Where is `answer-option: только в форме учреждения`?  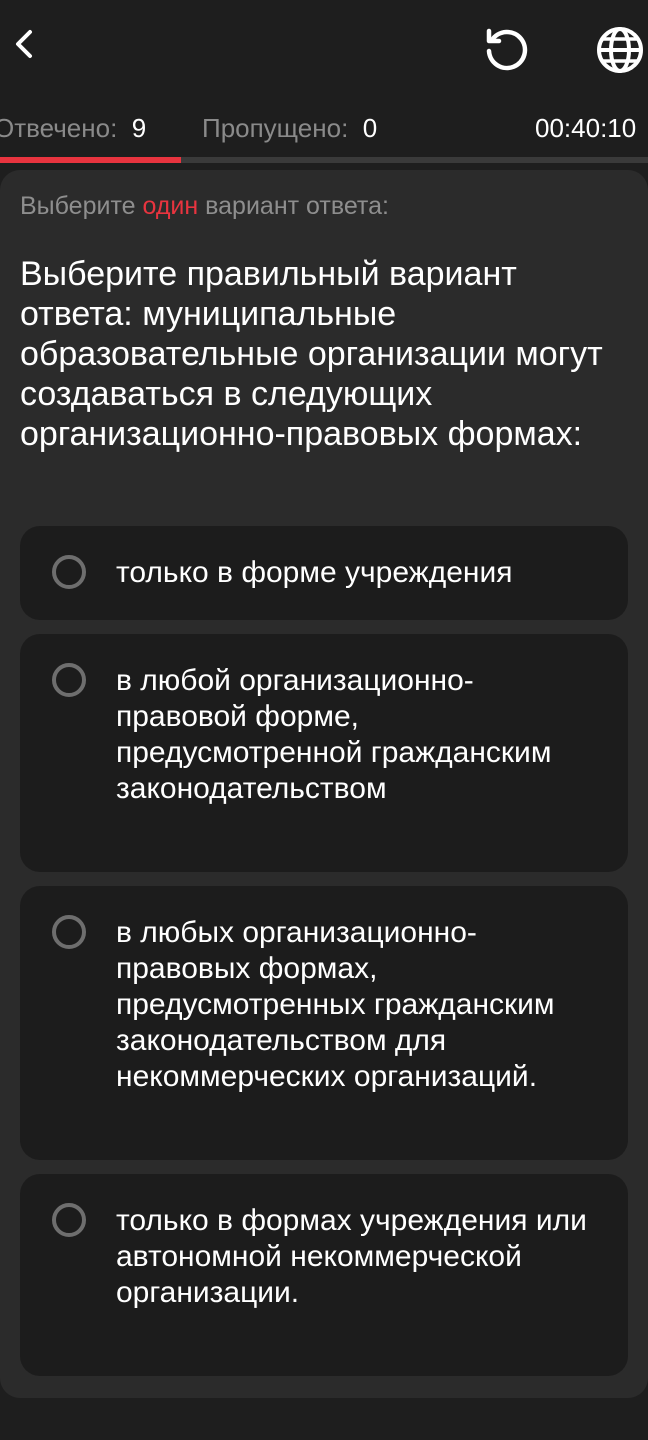
answer-option: только в форме учреждения is located at coordinates (324, 573).